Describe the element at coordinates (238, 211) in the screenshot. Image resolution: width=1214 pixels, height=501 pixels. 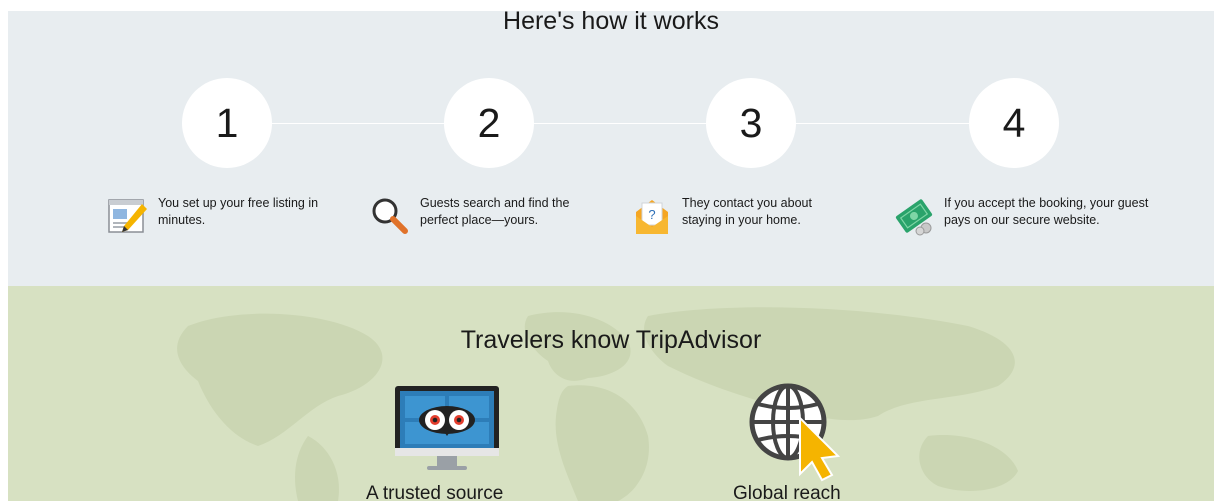
I see `step-1-text: You set up your free listing in minutes.` at that location.